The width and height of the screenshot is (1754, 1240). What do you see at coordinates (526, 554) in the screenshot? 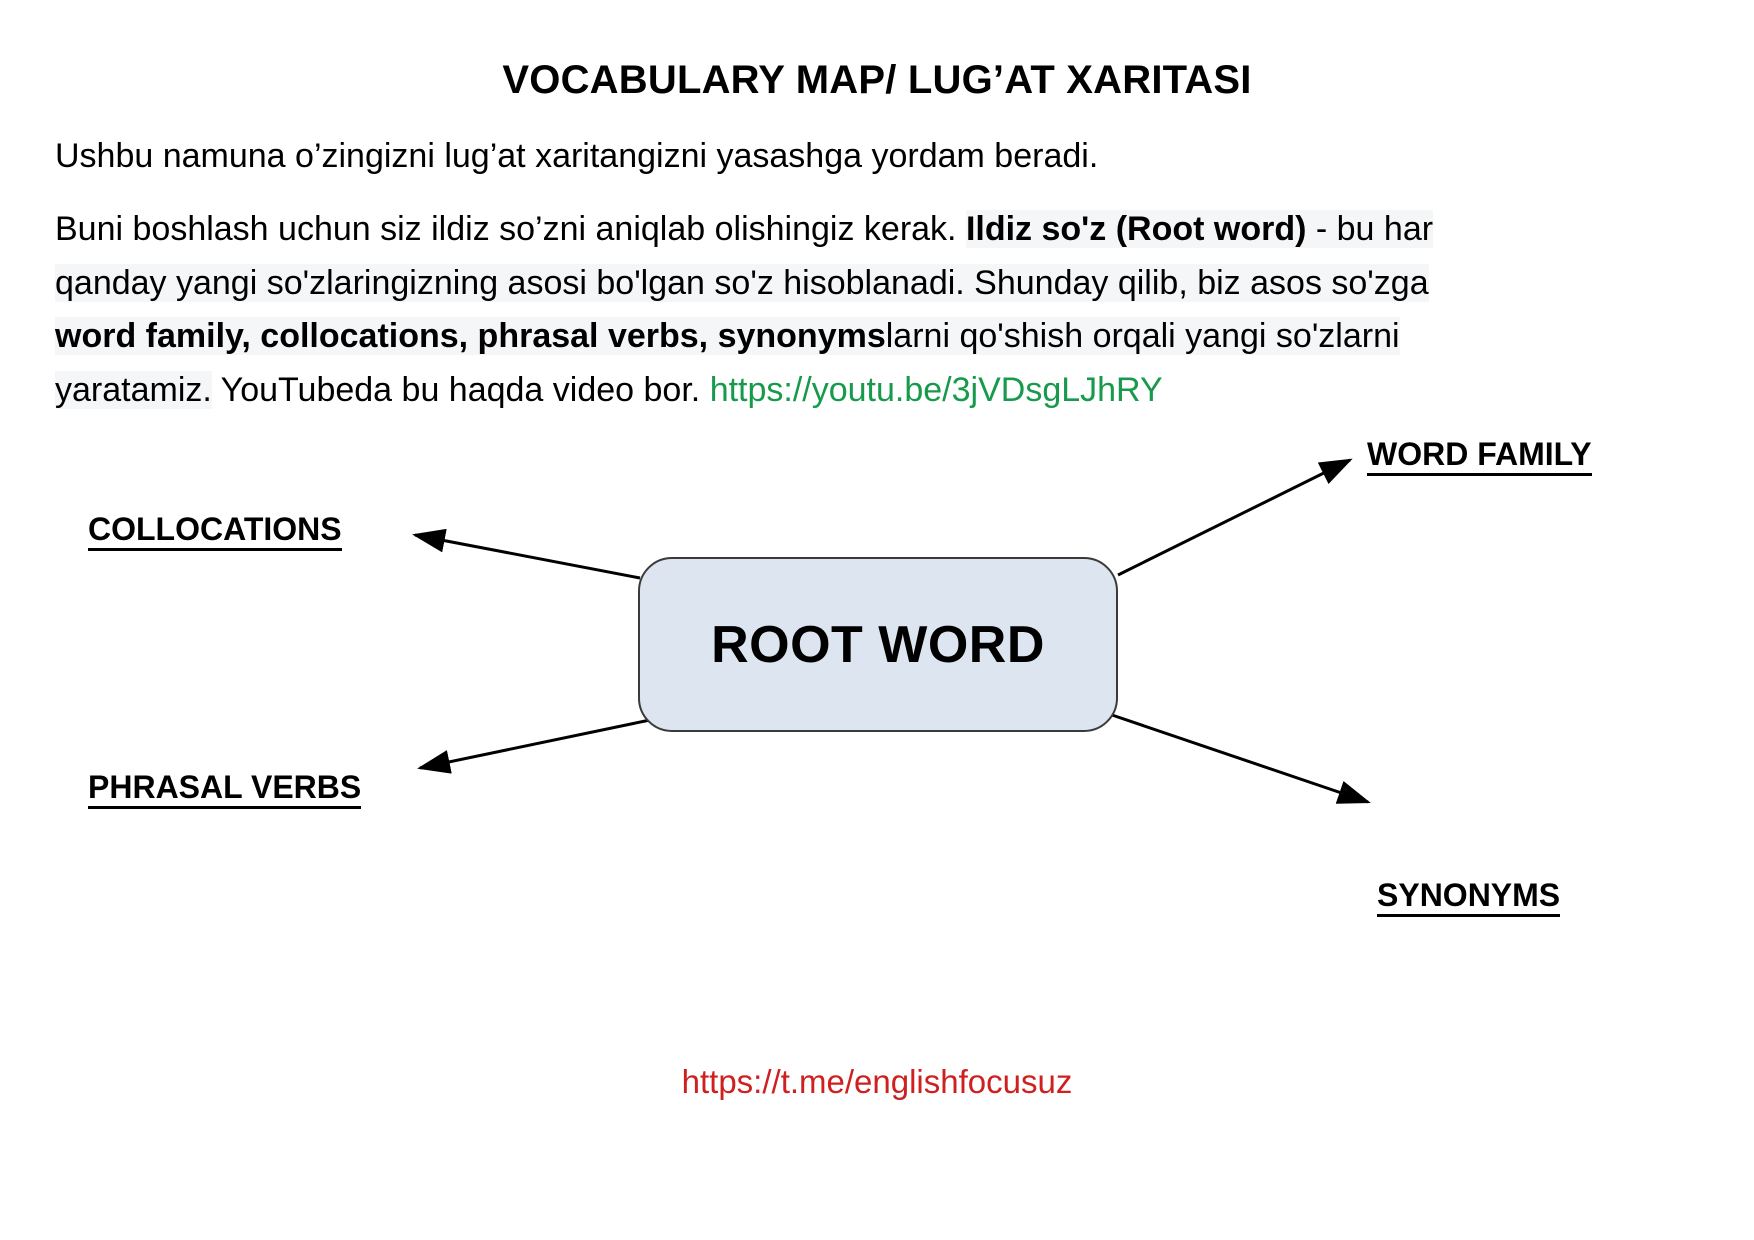
I see `connector-collocations` at bounding box center [526, 554].